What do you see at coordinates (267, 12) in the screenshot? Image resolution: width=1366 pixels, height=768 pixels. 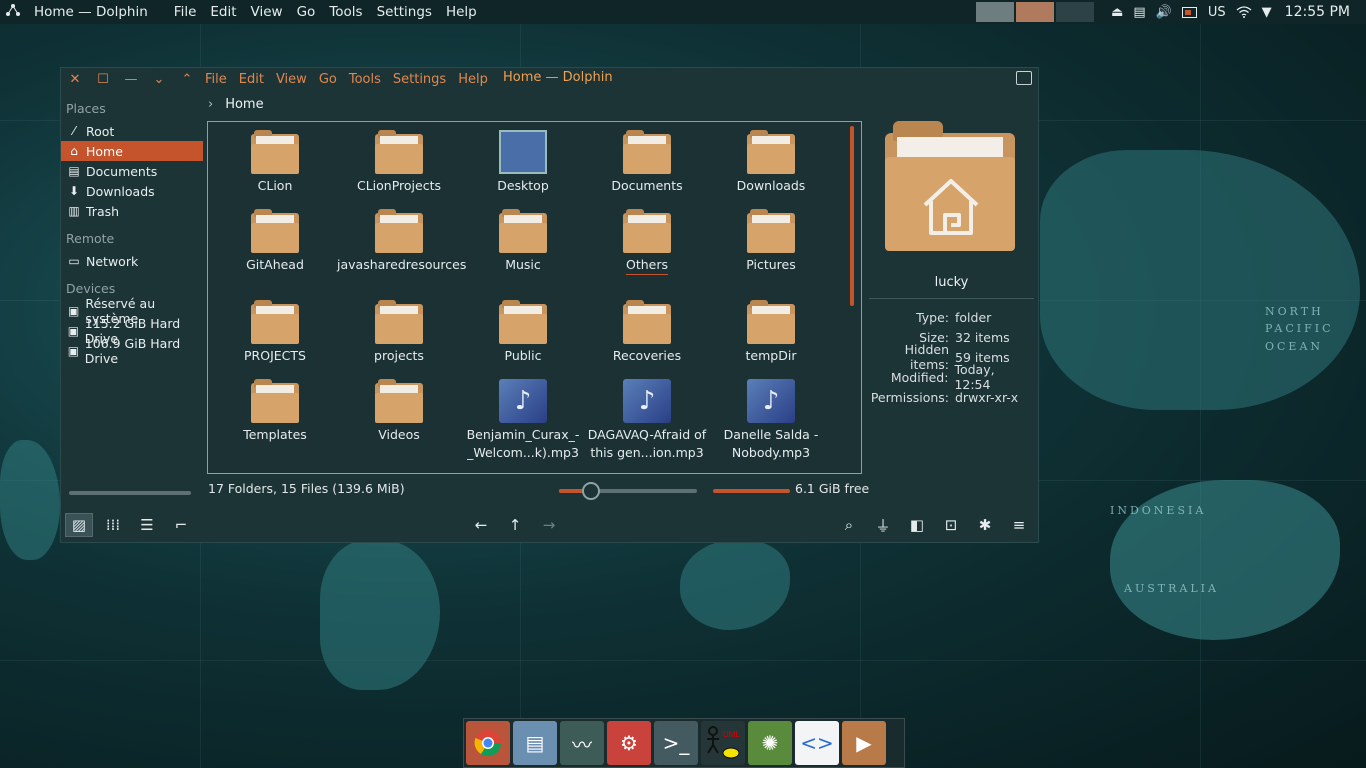 I see `panel-menu-view: View` at bounding box center [267, 12].